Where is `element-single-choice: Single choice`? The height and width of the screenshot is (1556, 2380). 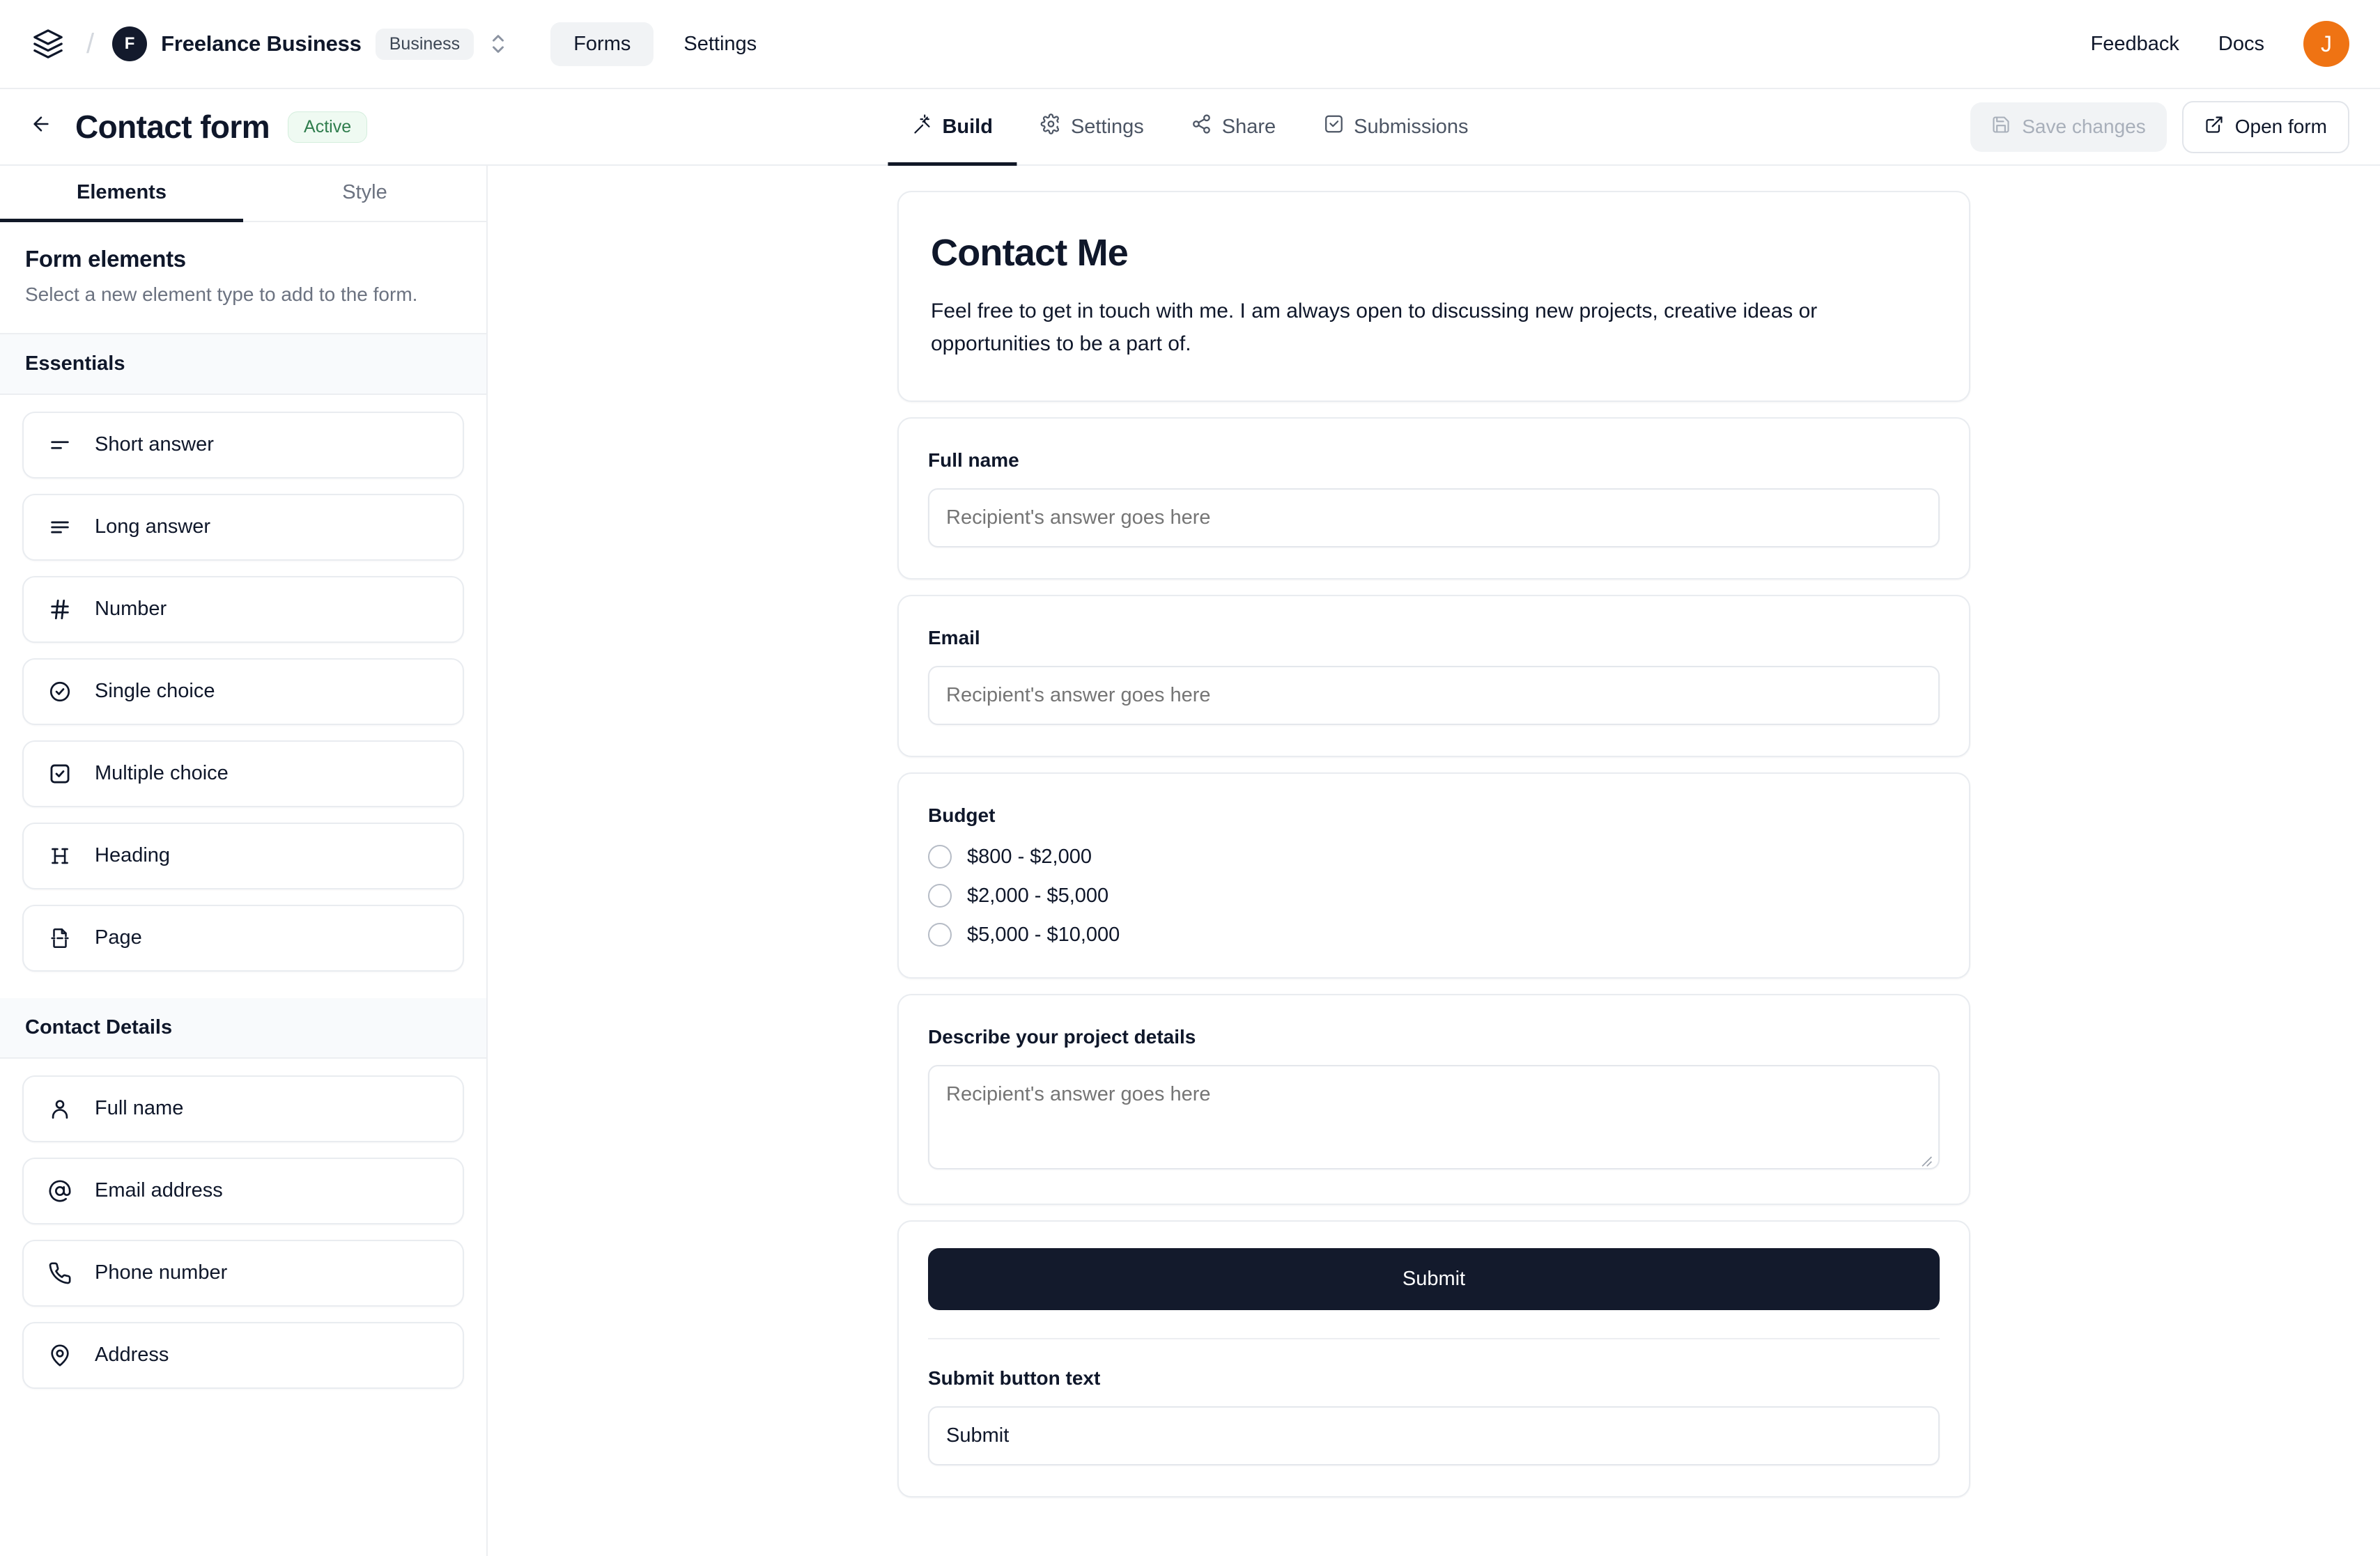
element-single-choice: Single choice is located at coordinates (243, 691).